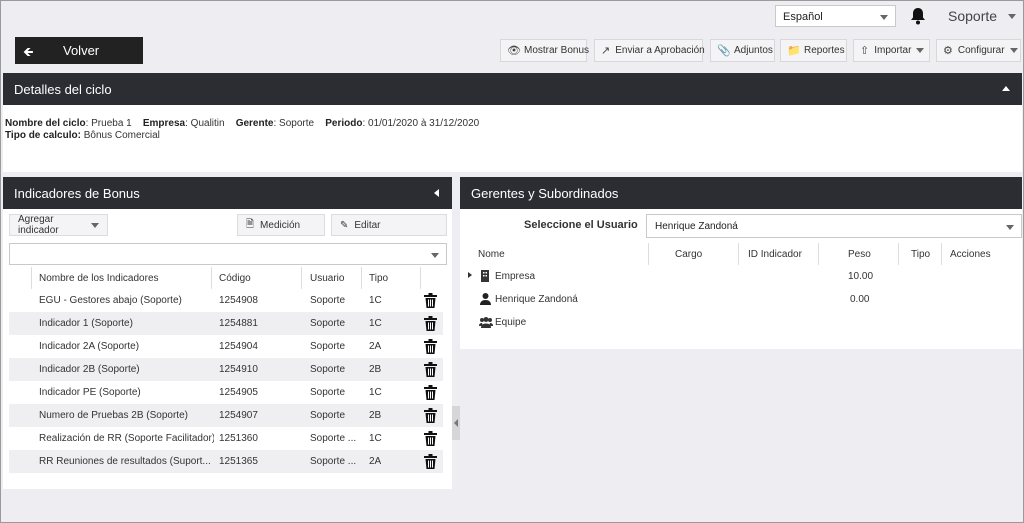 The width and height of the screenshot is (1024, 523). I want to click on attachments-label: Adjuntos, so click(753, 50).